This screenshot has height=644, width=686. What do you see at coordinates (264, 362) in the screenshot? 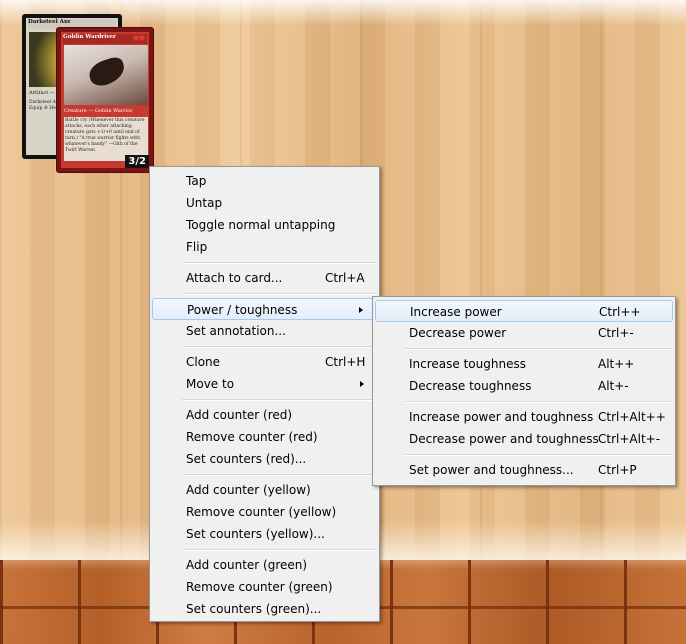
I see `menu-item-clone: Clone Ctrl+H` at bounding box center [264, 362].